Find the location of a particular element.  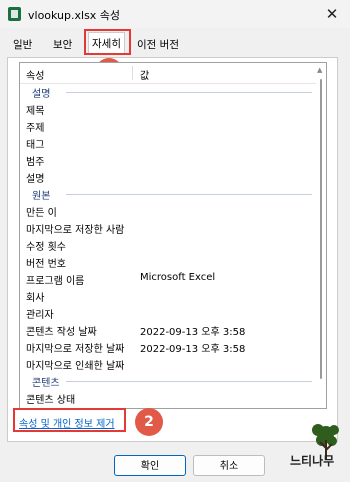

property-name: 버전 번호 is located at coordinates (46, 264).